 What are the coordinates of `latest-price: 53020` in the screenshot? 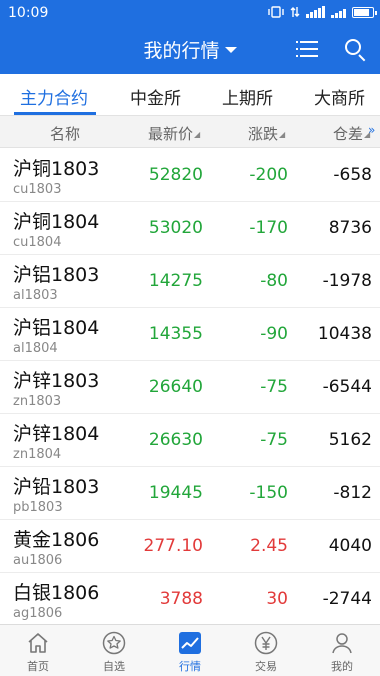 It's located at (175, 228).